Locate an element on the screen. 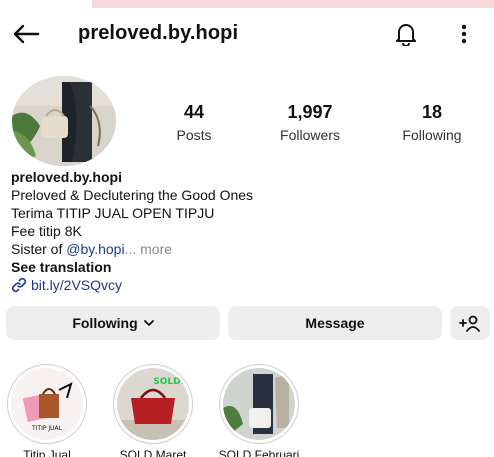 This screenshot has width=494, height=457. followers-count: 1,997 is located at coordinates (310, 112).